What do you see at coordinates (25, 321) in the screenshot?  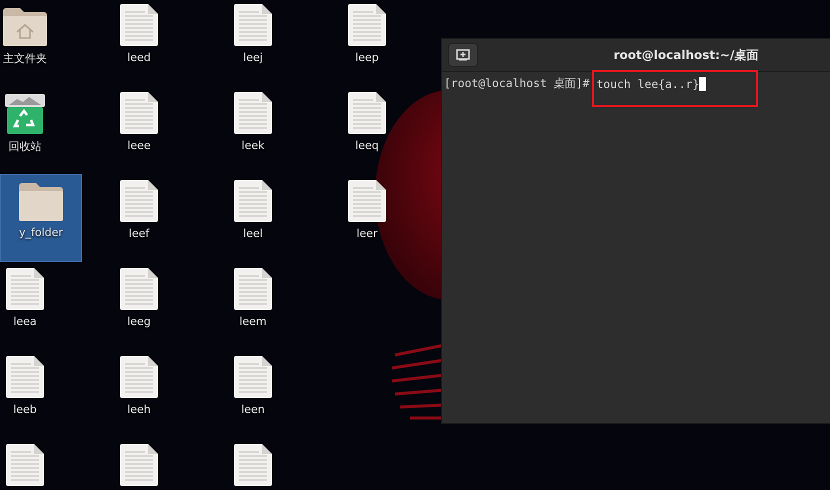 I see `file-name: leea` at bounding box center [25, 321].